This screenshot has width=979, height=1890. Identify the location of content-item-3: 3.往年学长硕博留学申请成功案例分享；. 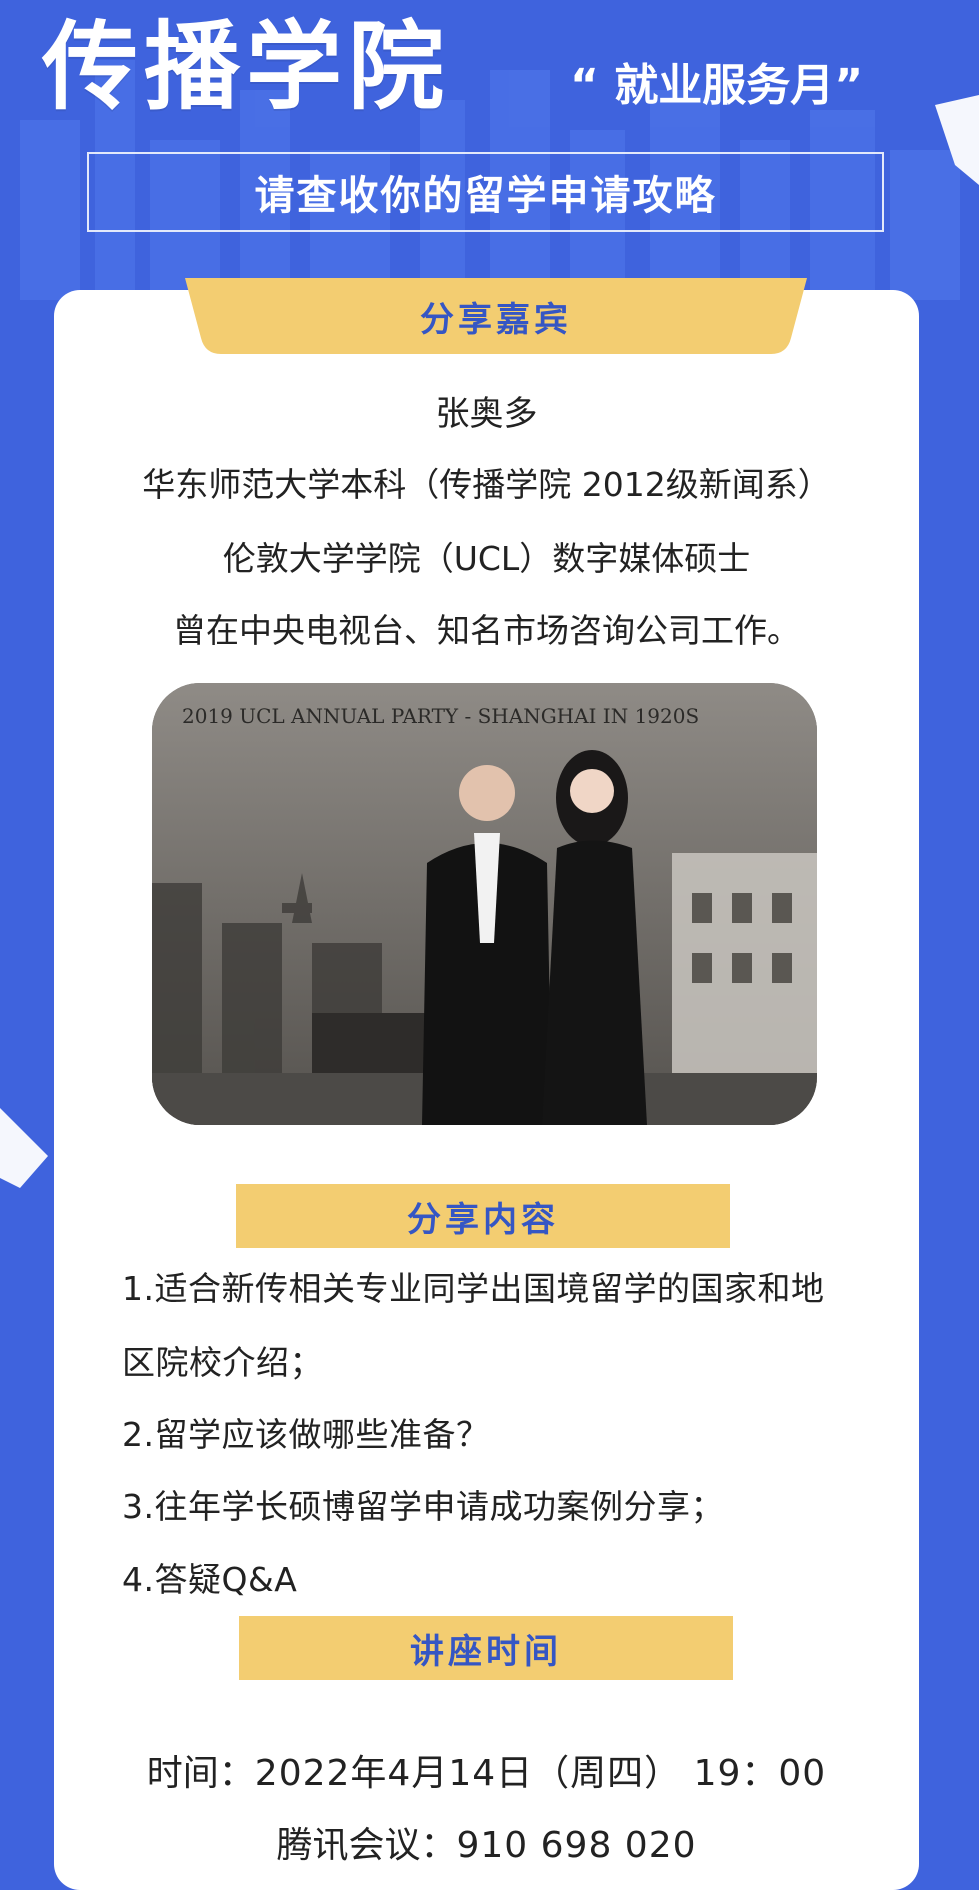
(423, 1506).